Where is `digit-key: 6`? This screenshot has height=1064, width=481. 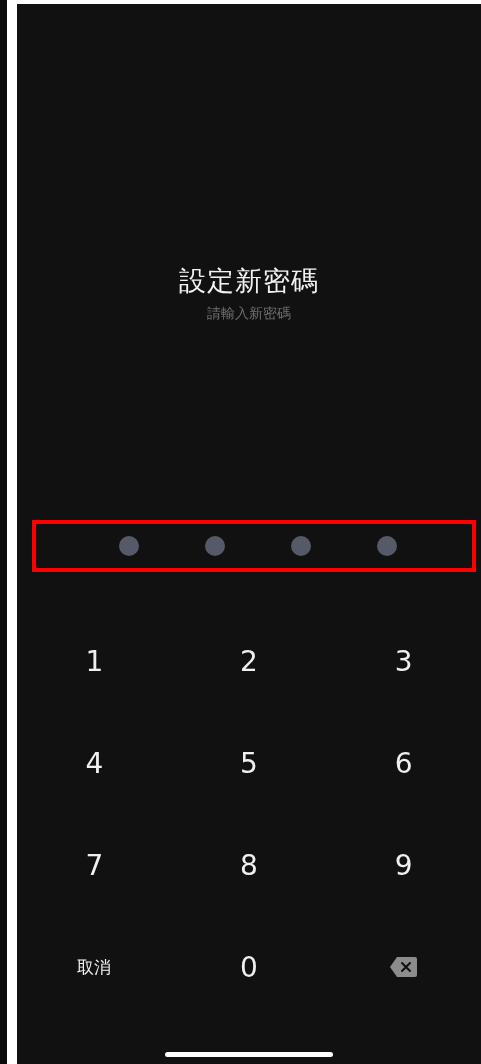 digit-key: 6 is located at coordinates (403, 763).